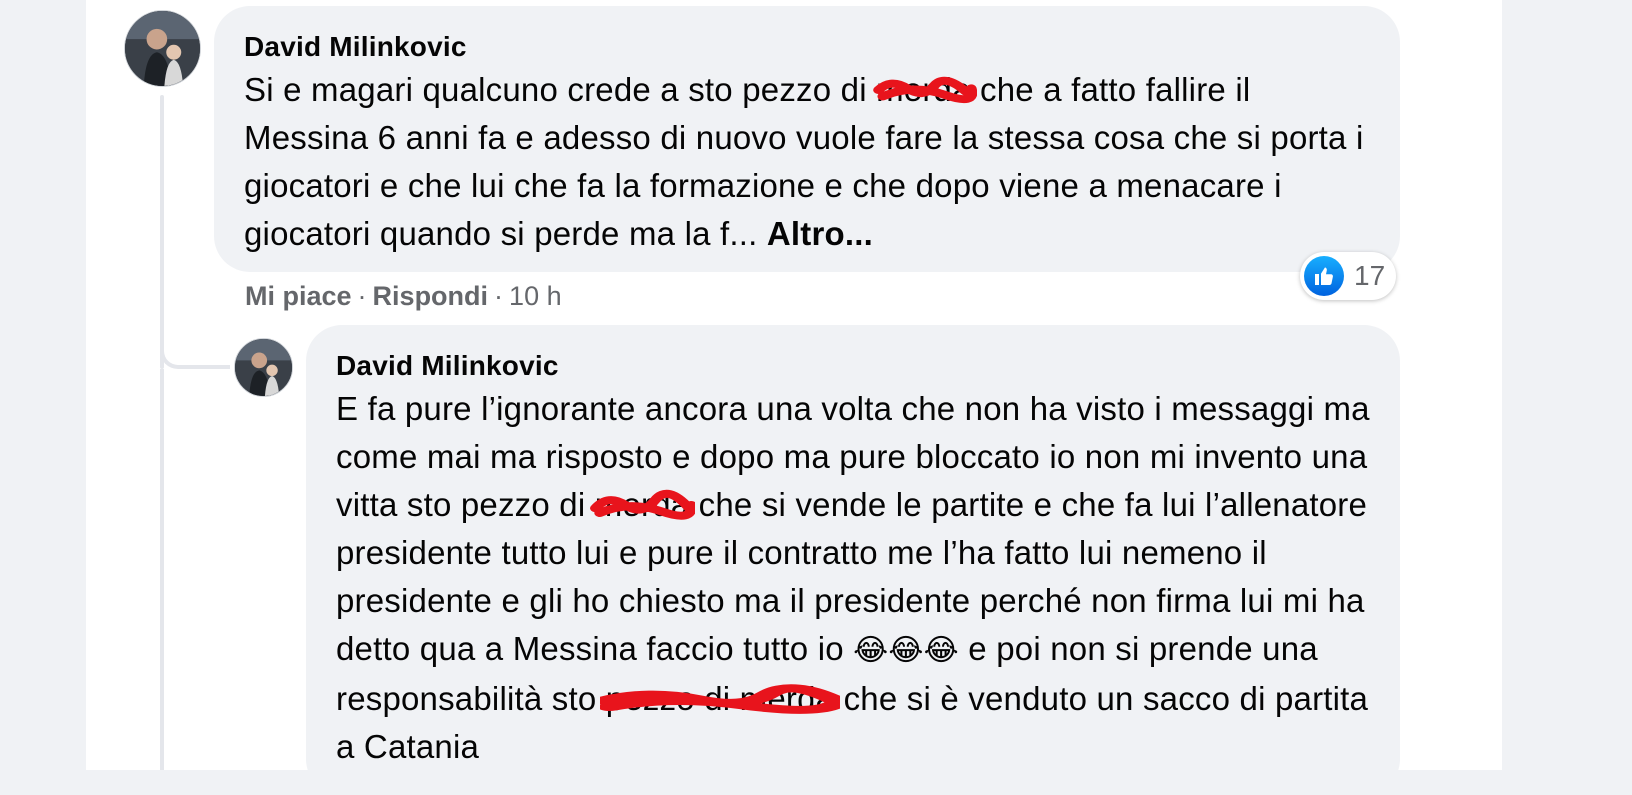 The height and width of the screenshot is (795, 1632). What do you see at coordinates (906, 650) in the screenshot?
I see `laughing-emoji-icon: 😂😂😂` at bounding box center [906, 650].